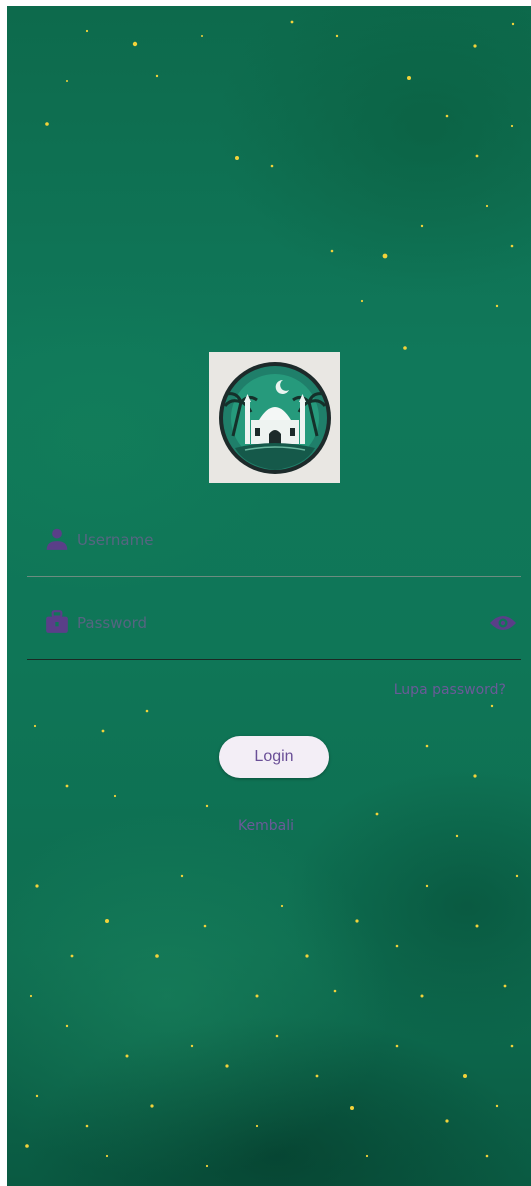  I want to click on briefcase-lock-icon, so click(57, 621).